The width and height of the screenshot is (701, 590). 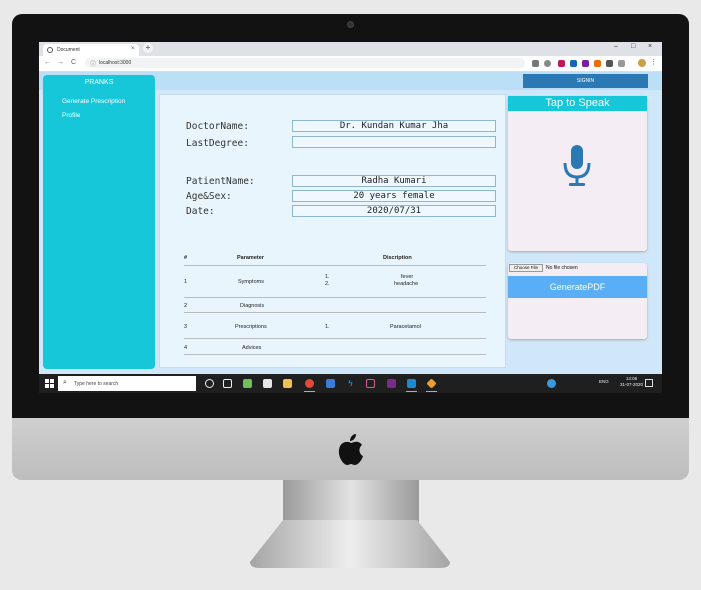 What do you see at coordinates (186, 282) in the screenshot?
I see `table-row-num: 1` at bounding box center [186, 282].